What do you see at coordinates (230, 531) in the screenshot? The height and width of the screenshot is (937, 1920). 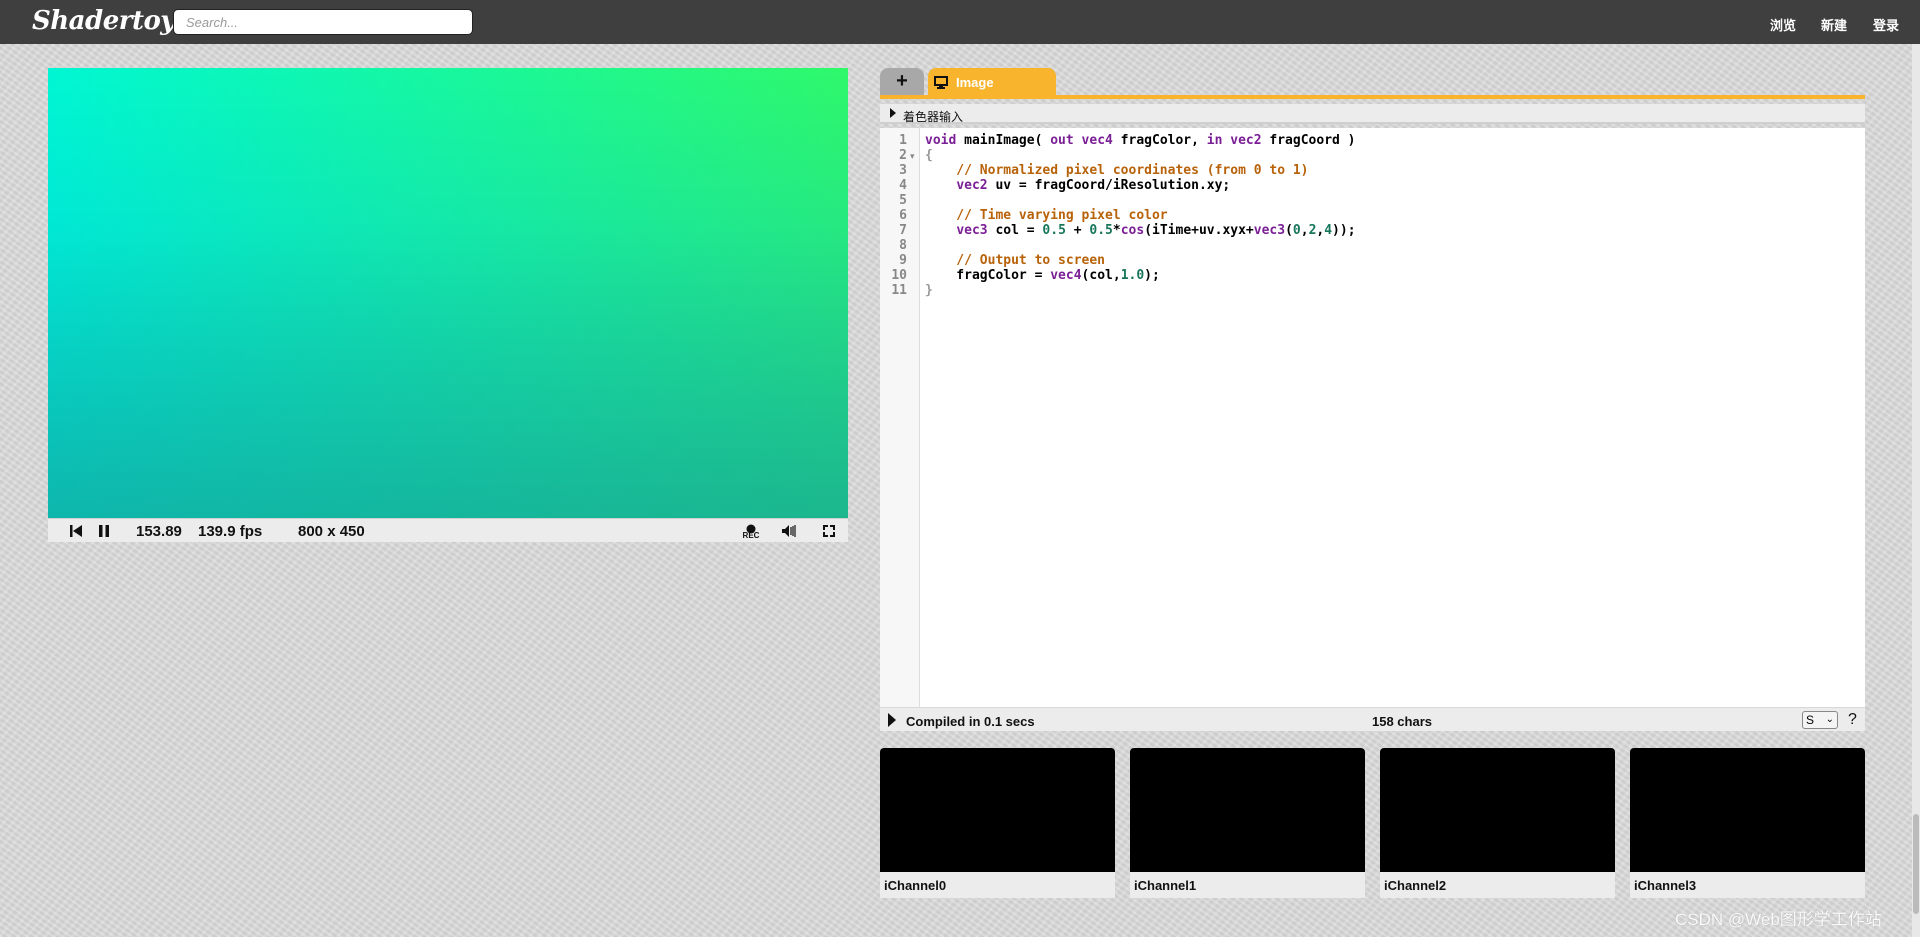 I see `fps-display: 139.9 fps` at bounding box center [230, 531].